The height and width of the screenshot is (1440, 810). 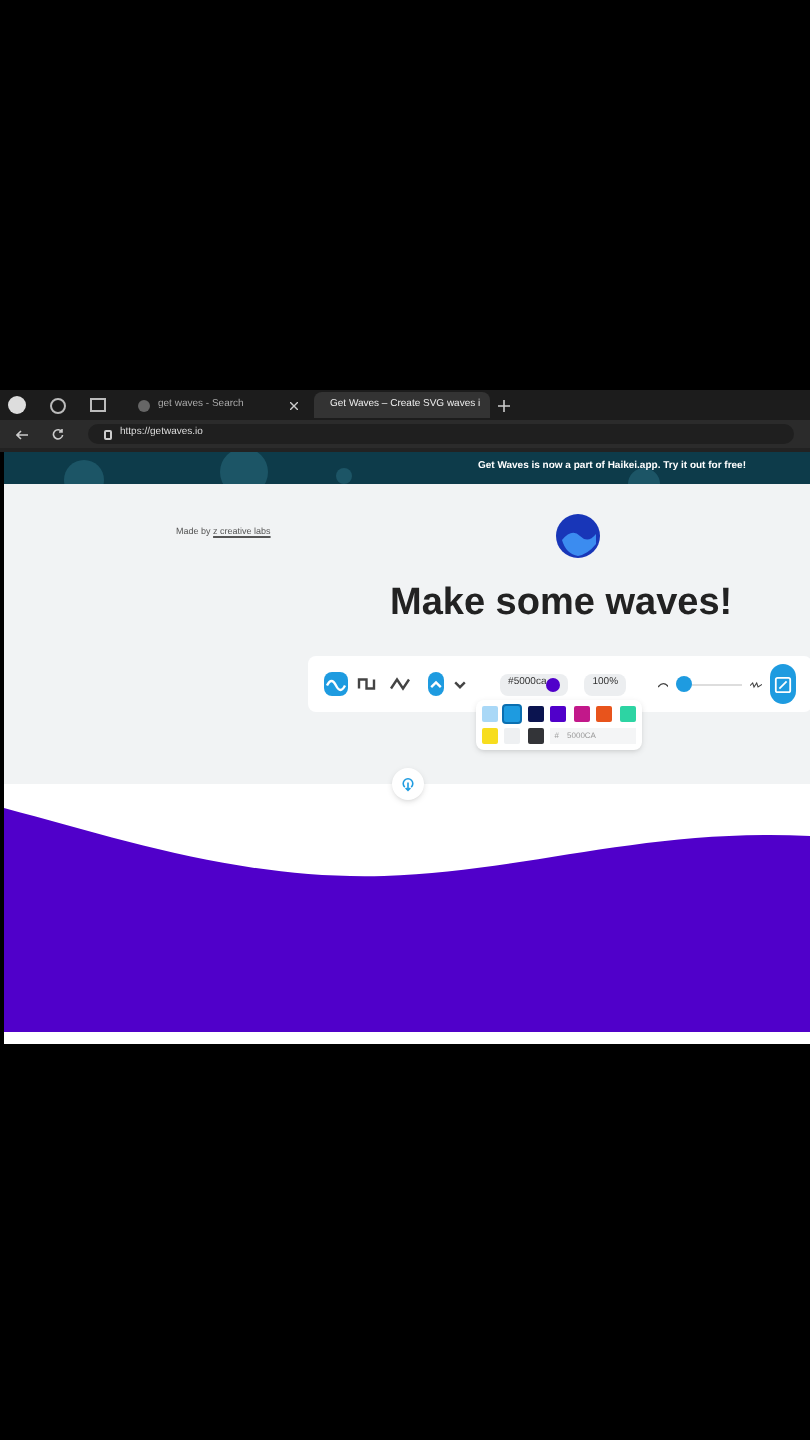 I want to click on smooth-wave-icon, so click(x=663, y=684).